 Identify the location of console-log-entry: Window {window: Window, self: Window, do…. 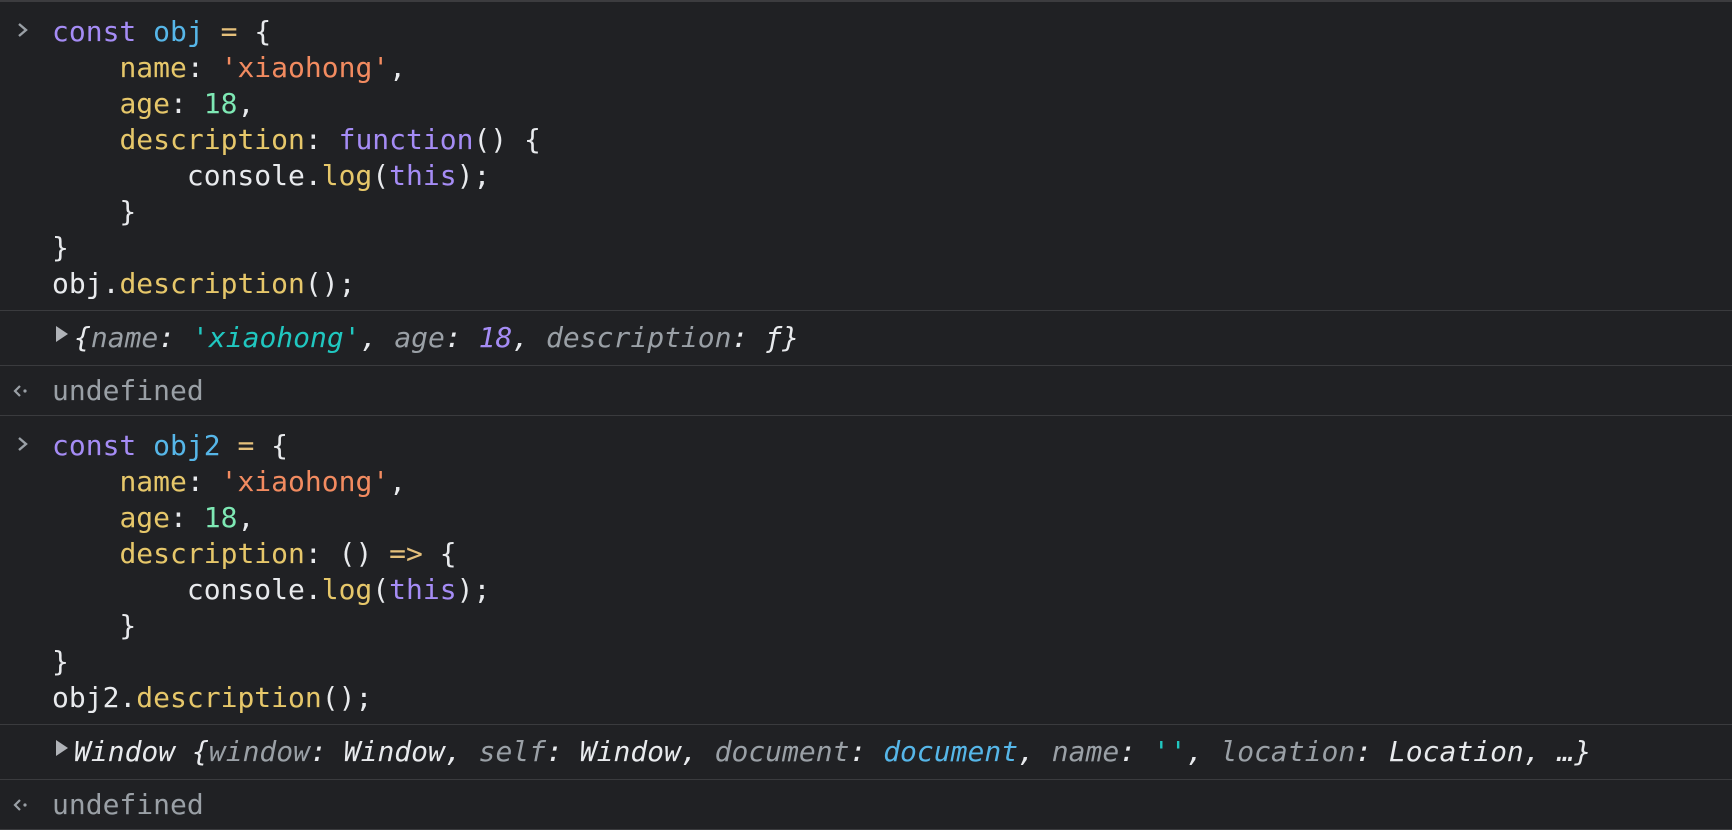
(866, 752).